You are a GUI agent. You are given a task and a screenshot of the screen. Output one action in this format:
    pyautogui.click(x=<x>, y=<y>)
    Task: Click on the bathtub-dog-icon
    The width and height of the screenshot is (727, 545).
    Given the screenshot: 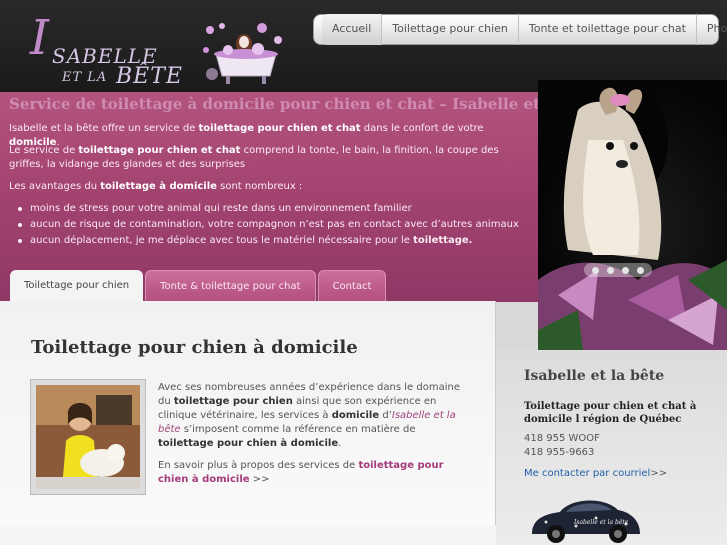 What is the action you would take?
    pyautogui.click(x=242, y=53)
    